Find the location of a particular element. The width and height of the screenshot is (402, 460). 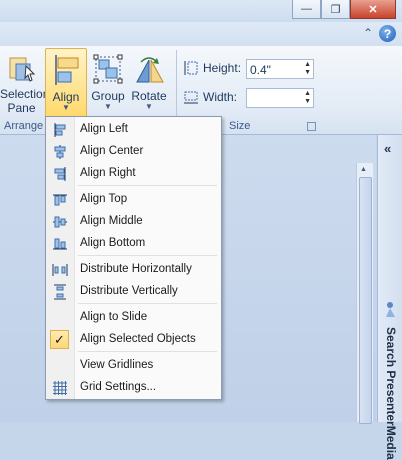

minimize-ribbon-icon: ⌃ is located at coordinates (368, 33).